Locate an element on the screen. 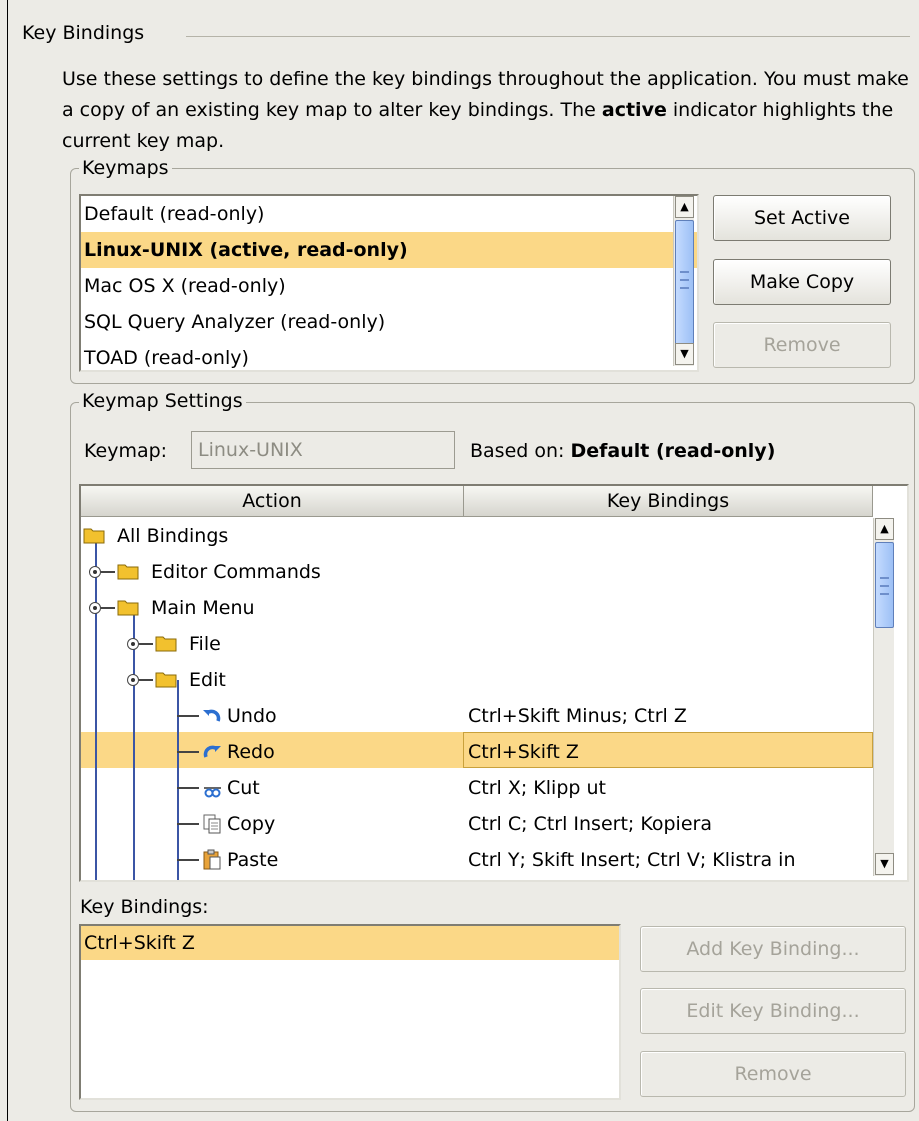 Image resolution: width=919 pixels, height=1121 pixels. binding-cell: Ctrl+Skift Z is located at coordinates (523, 752).